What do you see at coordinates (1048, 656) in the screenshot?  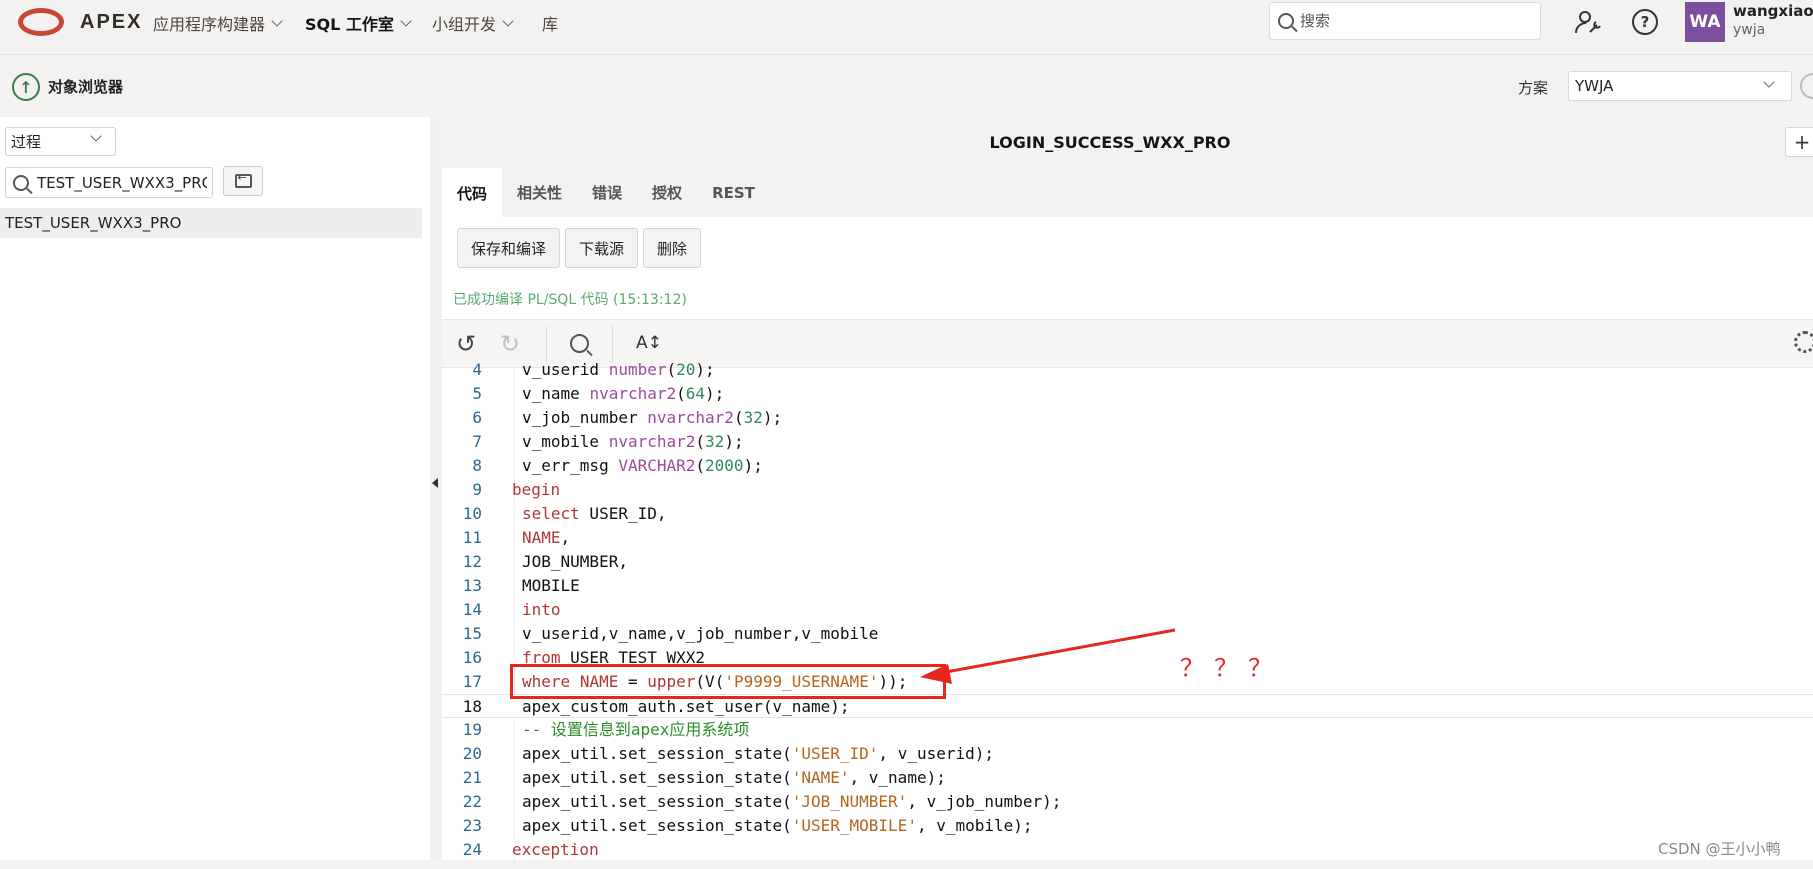 I see `annotation-arrow-icon` at bounding box center [1048, 656].